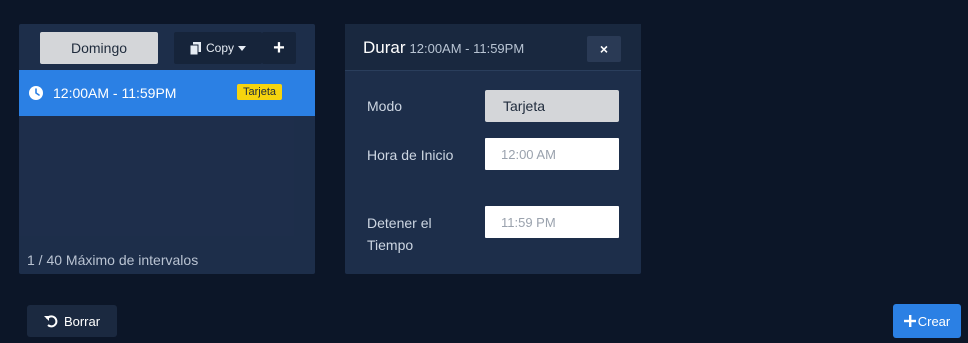 The image size is (968, 343). What do you see at coordinates (384, 47) in the screenshot?
I see `detail-title-text: Durar` at bounding box center [384, 47].